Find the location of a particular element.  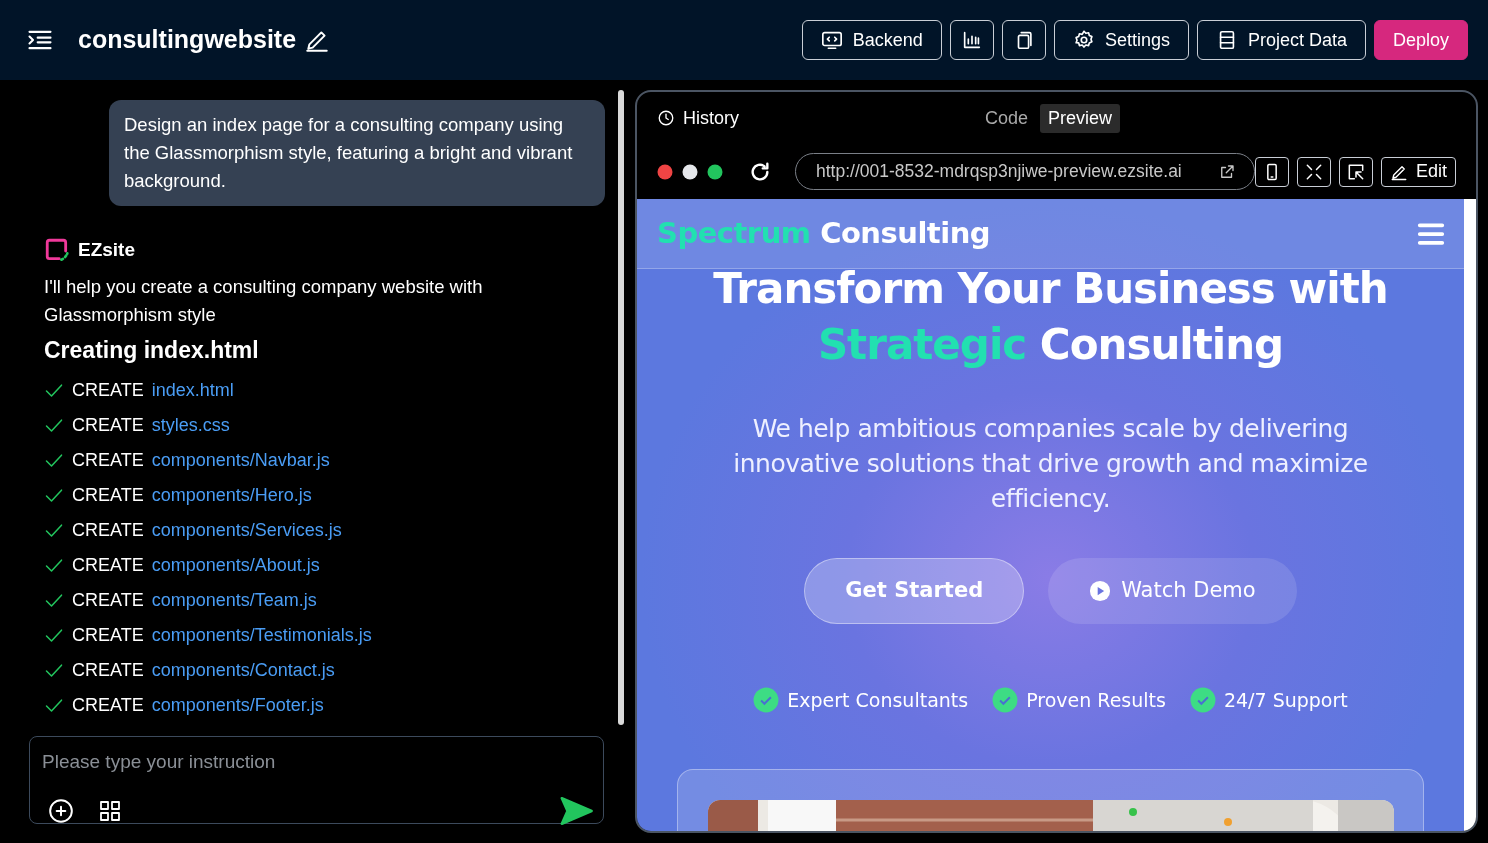

view-tab: Code is located at coordinates (1007, 118).